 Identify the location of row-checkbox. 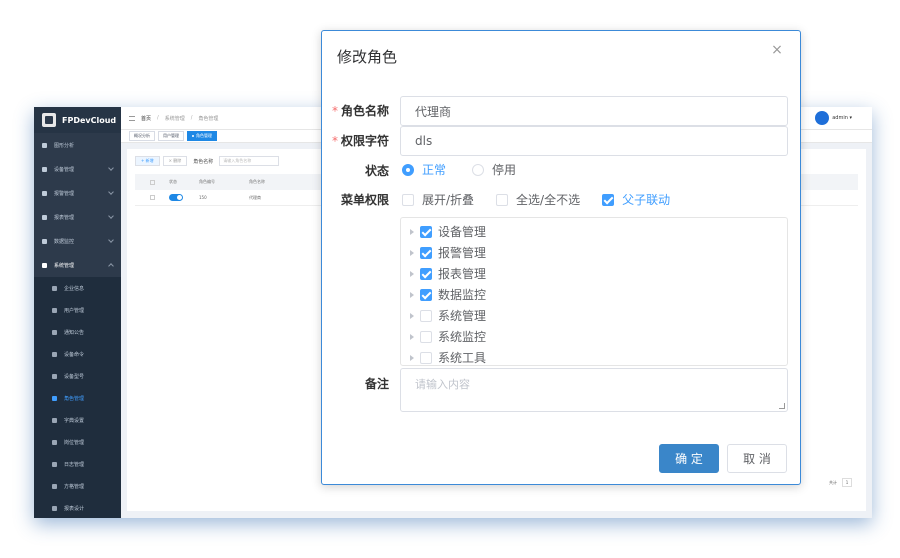
(152, 197).